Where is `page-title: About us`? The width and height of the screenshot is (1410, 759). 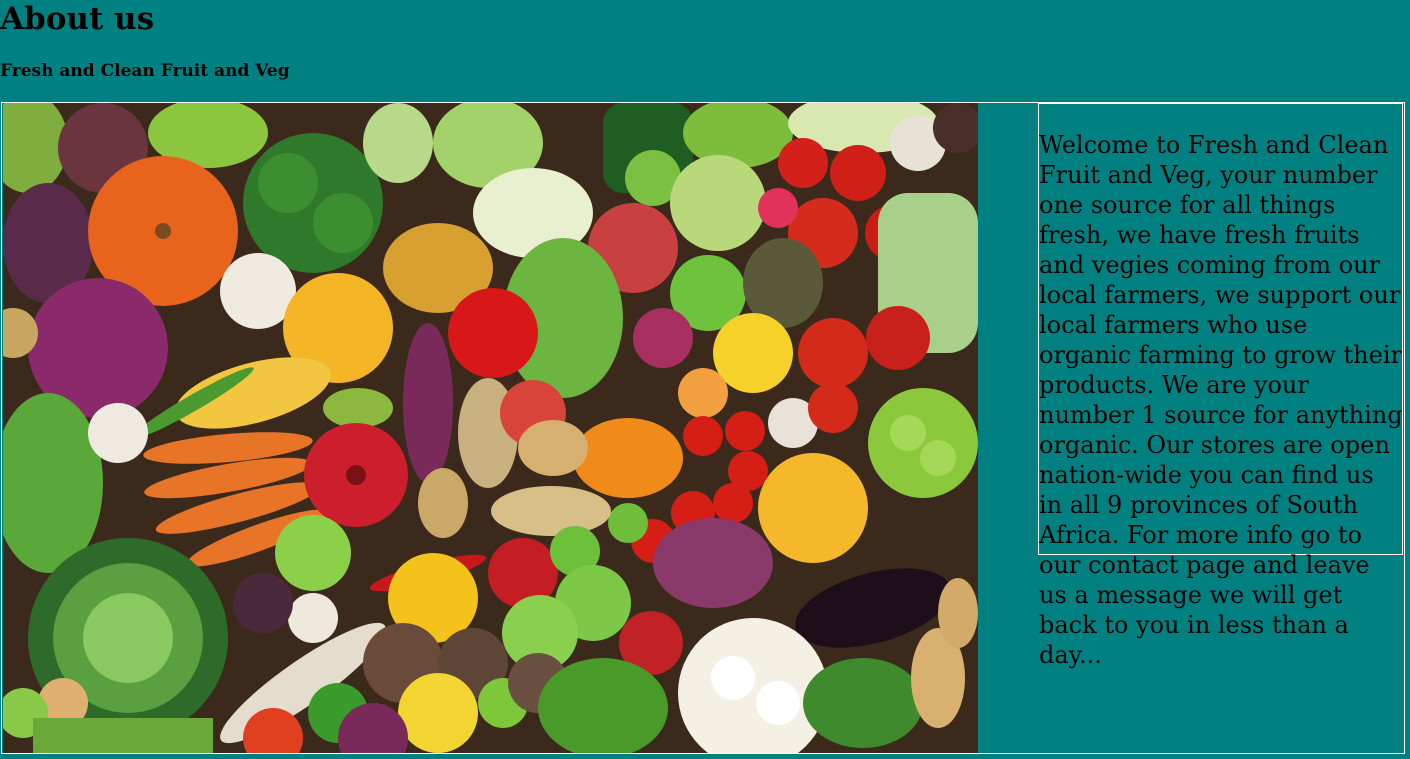 page-title: About us is located at coordinates (77, 19).